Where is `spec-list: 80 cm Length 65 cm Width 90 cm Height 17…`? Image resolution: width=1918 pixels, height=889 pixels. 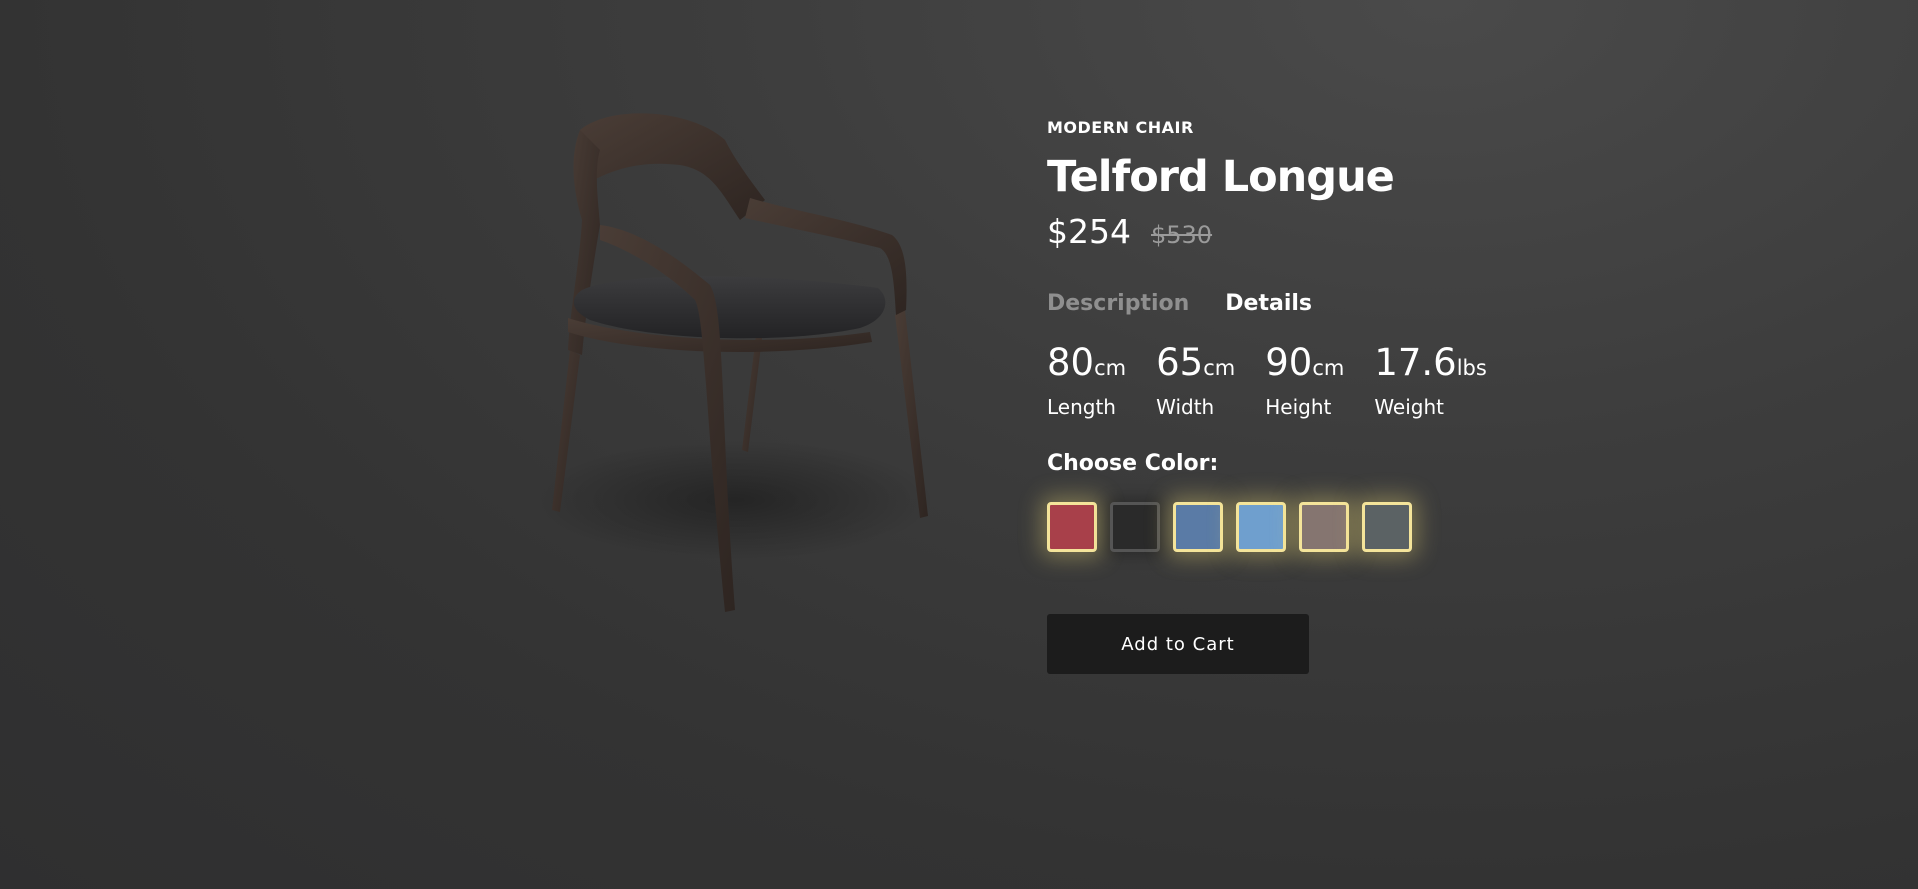 spec-list: 80 cm Length 65 cm Width 90 cm Height 17… is located at coordinates (1327, 380).